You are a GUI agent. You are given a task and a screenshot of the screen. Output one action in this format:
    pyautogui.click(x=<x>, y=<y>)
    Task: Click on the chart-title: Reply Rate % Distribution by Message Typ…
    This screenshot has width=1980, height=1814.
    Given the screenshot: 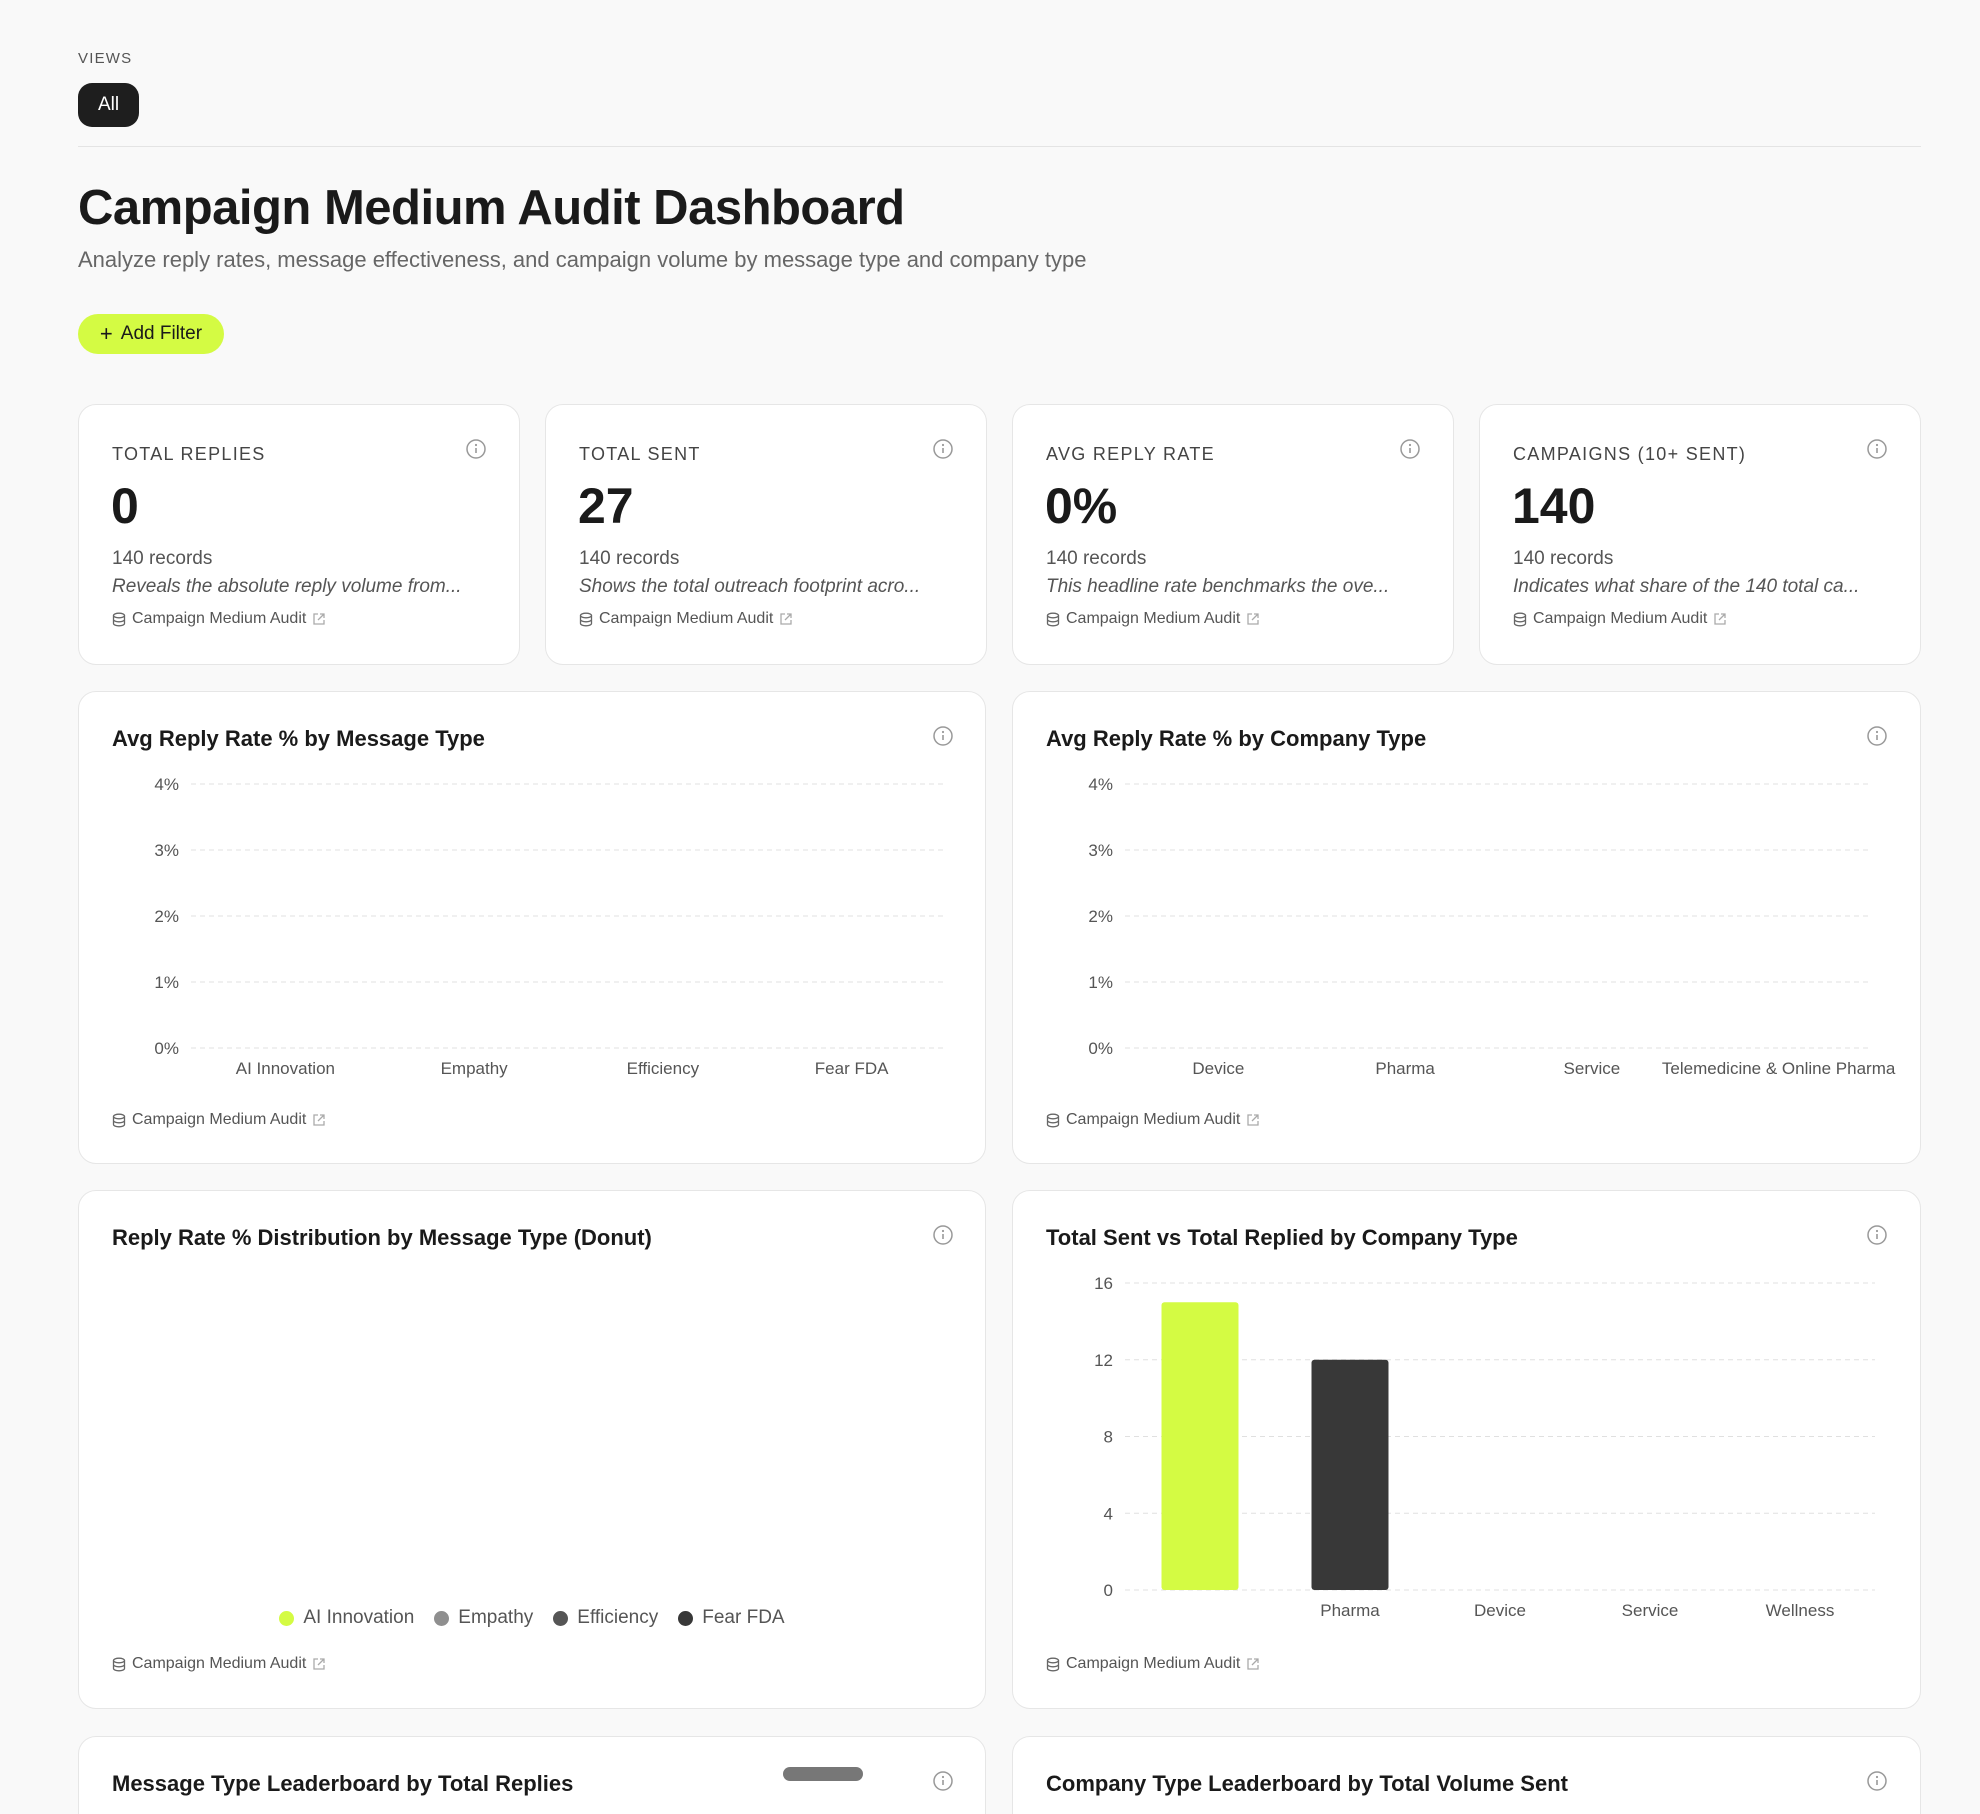 What is the action you would take?
    pyautogui.click(x=382, y=1237)
    